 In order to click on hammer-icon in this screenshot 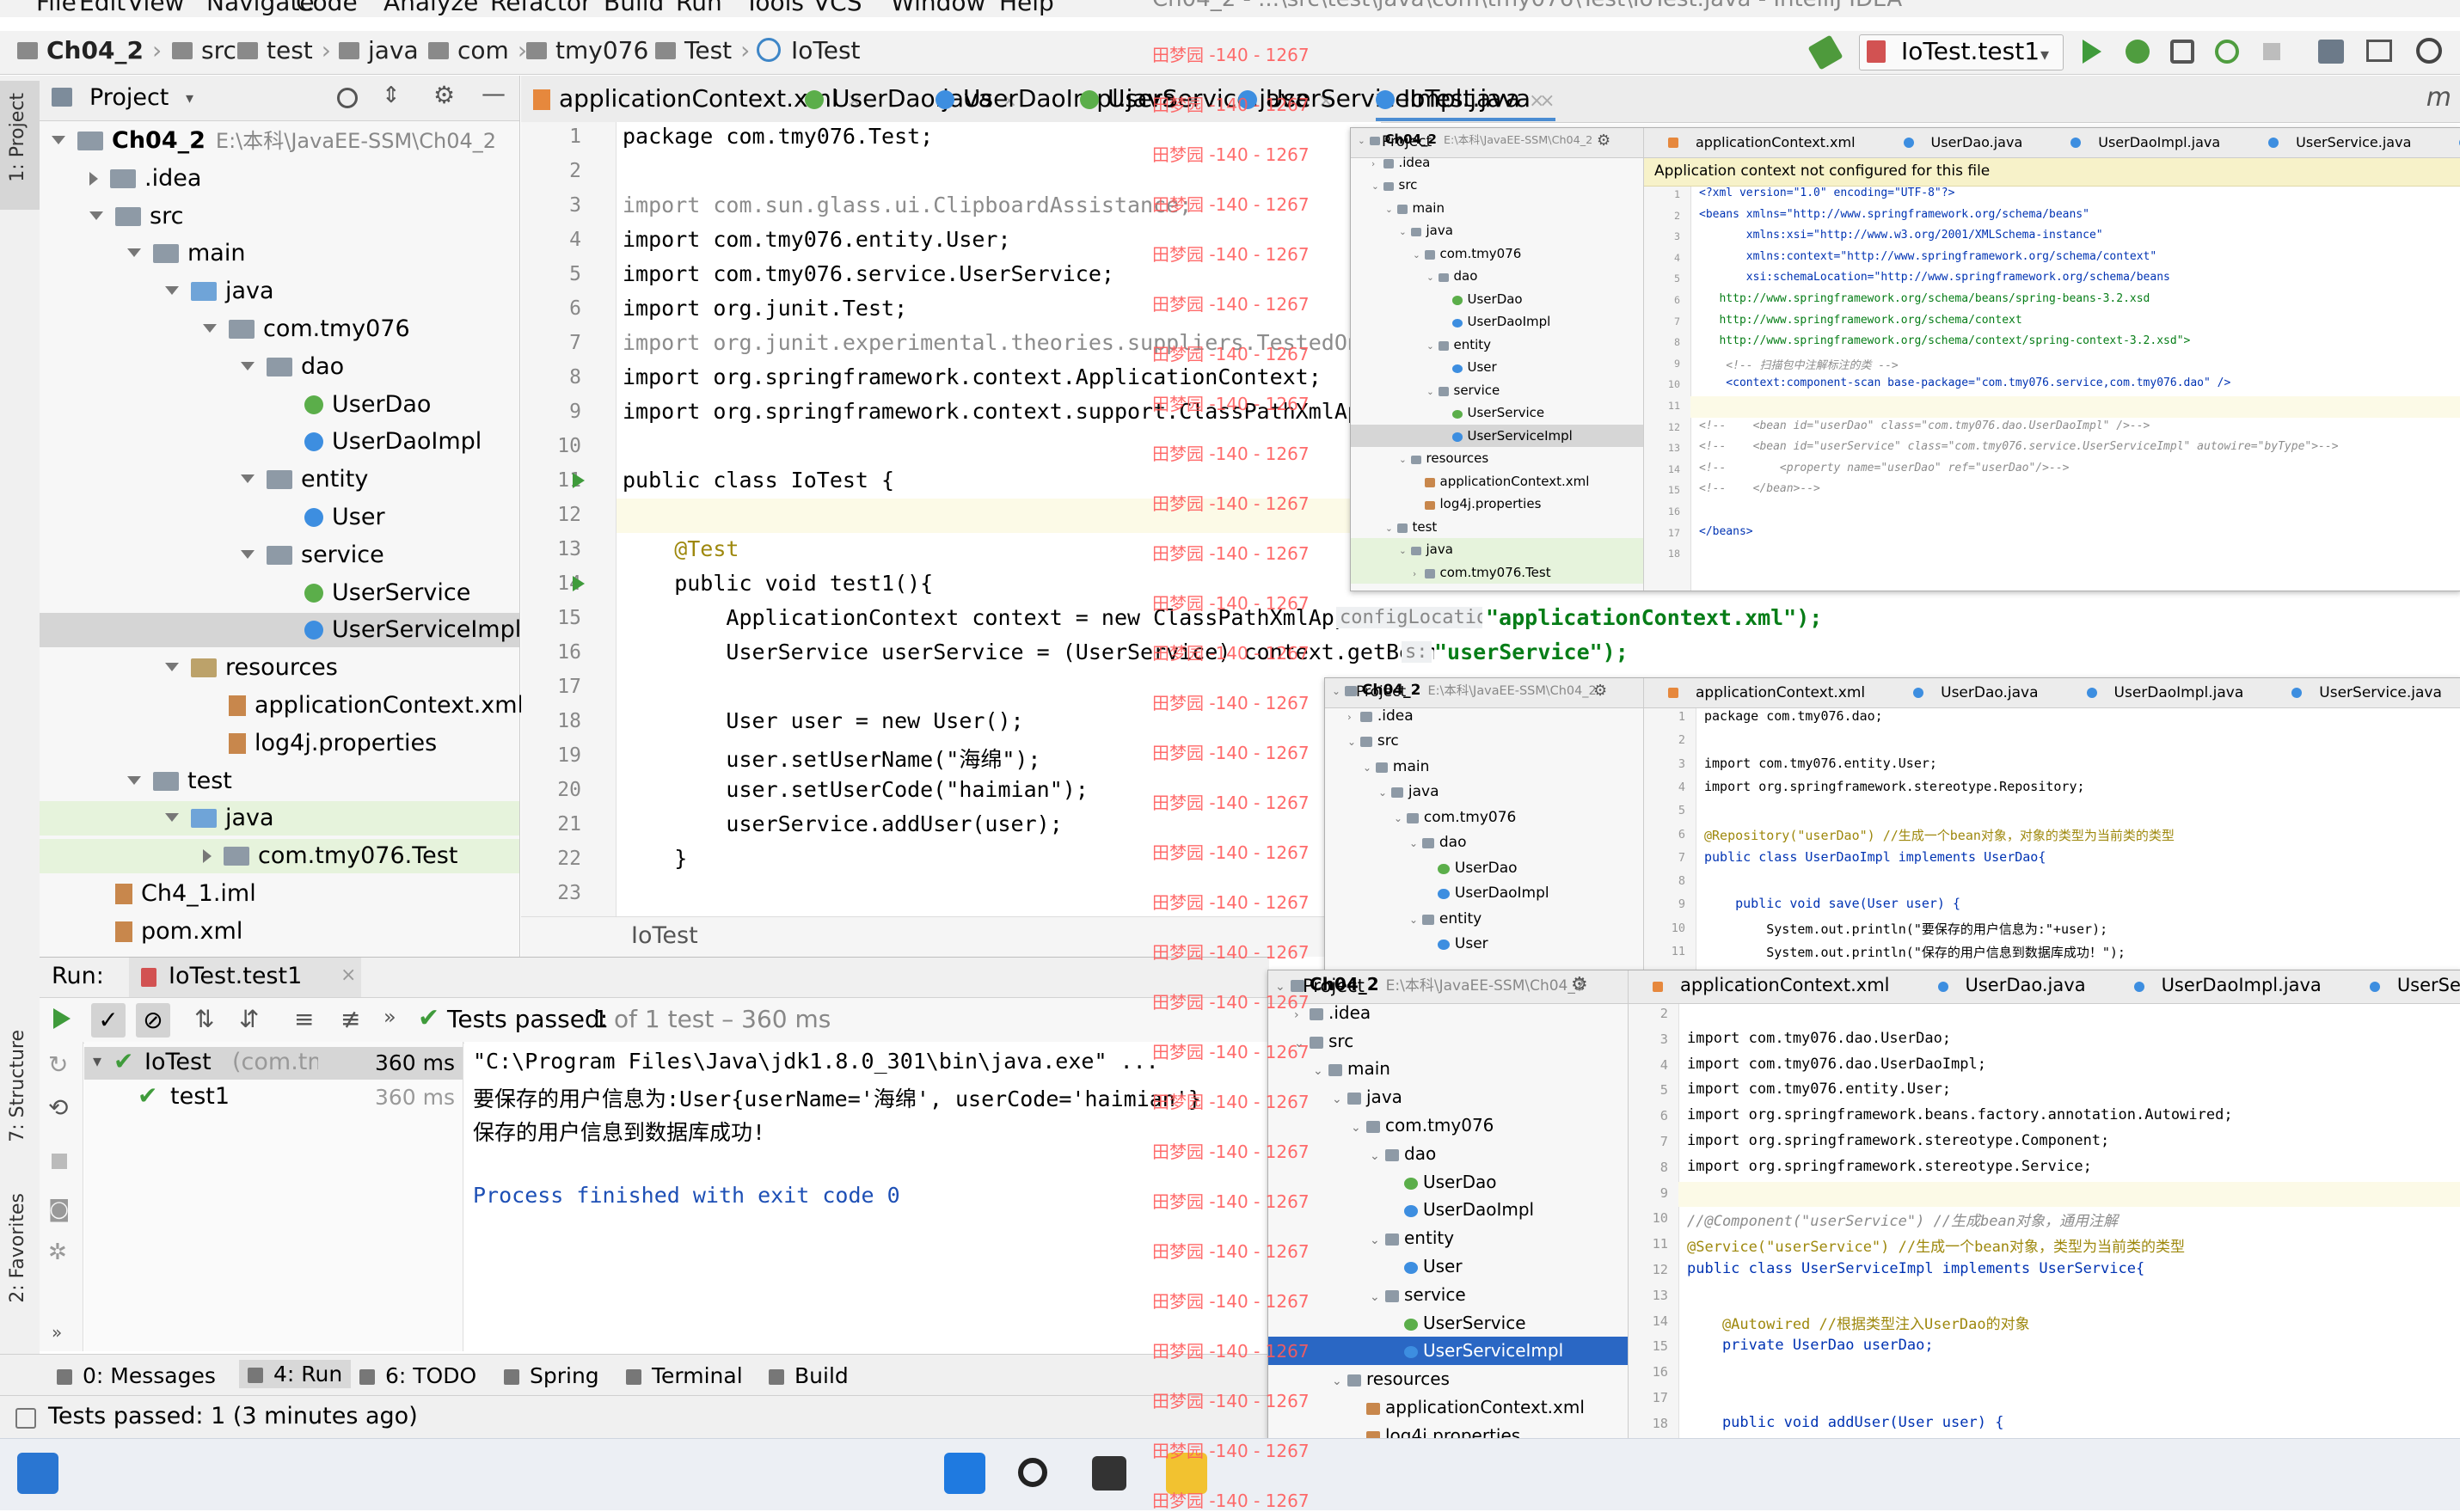, I will do `click(1825, 53)`.